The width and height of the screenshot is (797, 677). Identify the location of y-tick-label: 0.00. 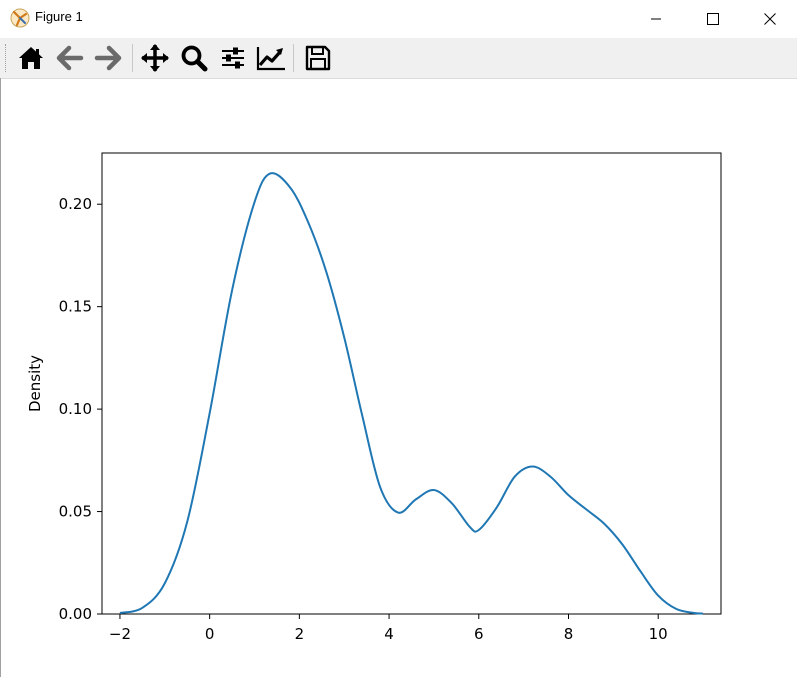
(75, 614).